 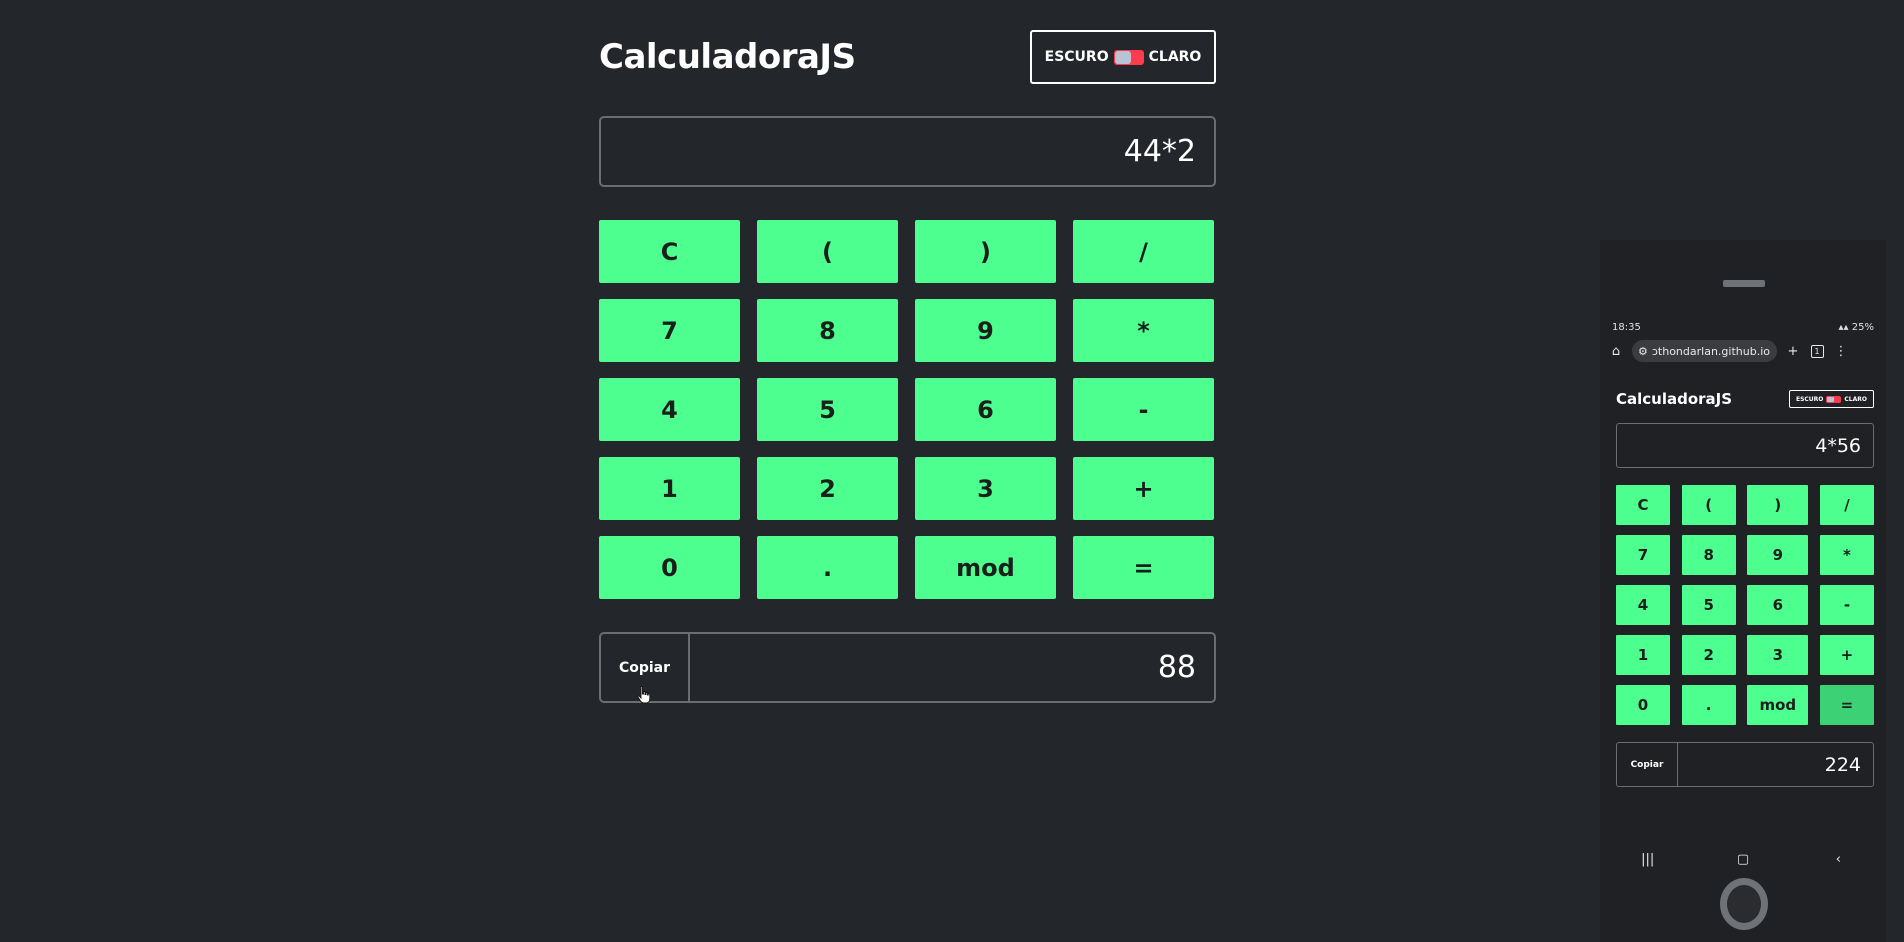 I want to click on mobilekey-mod: mod, so click(x=1778, y=705).